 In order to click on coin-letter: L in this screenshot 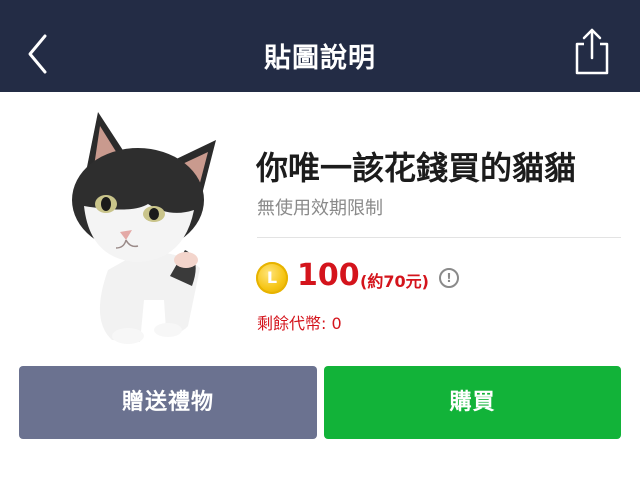, I will do `click(272, 277)`.